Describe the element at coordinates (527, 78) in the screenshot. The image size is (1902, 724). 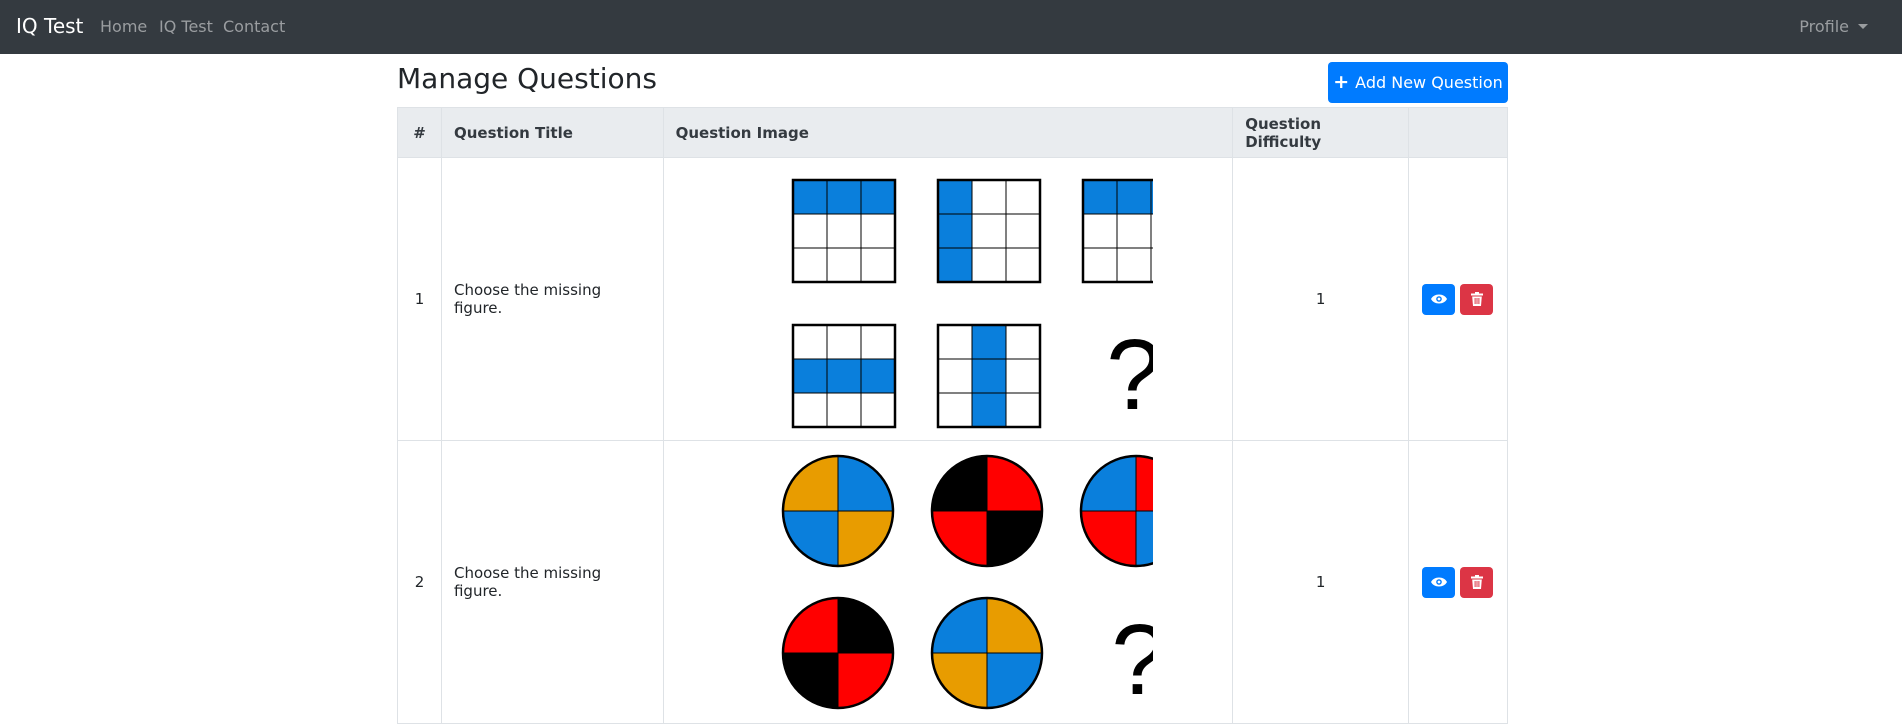
I see `page-title: Manage Questions` at that location.